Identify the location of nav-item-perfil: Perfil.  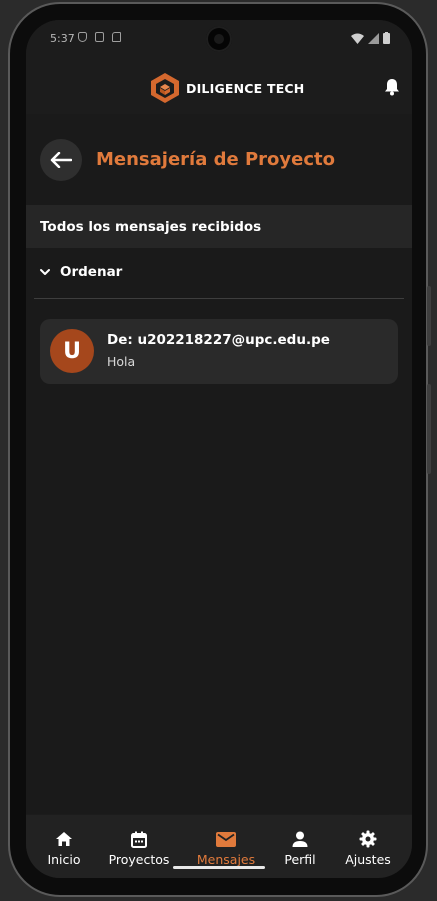
(300, 841).